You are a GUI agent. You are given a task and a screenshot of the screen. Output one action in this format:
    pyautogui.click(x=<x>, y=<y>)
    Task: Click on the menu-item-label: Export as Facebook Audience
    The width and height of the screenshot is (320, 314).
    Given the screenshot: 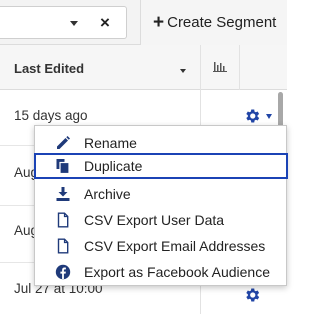 What is the action you would take?
    pyautogui.click(x=177, y=272)
    